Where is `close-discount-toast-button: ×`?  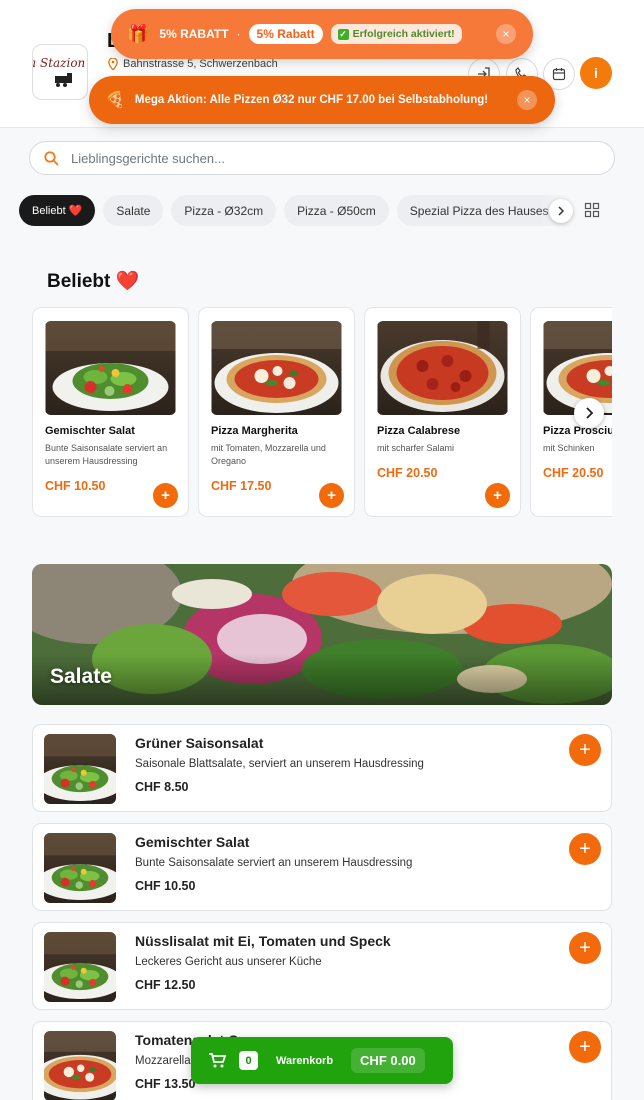 close-discount-toast-button: × is located at coordinates (506, 34).